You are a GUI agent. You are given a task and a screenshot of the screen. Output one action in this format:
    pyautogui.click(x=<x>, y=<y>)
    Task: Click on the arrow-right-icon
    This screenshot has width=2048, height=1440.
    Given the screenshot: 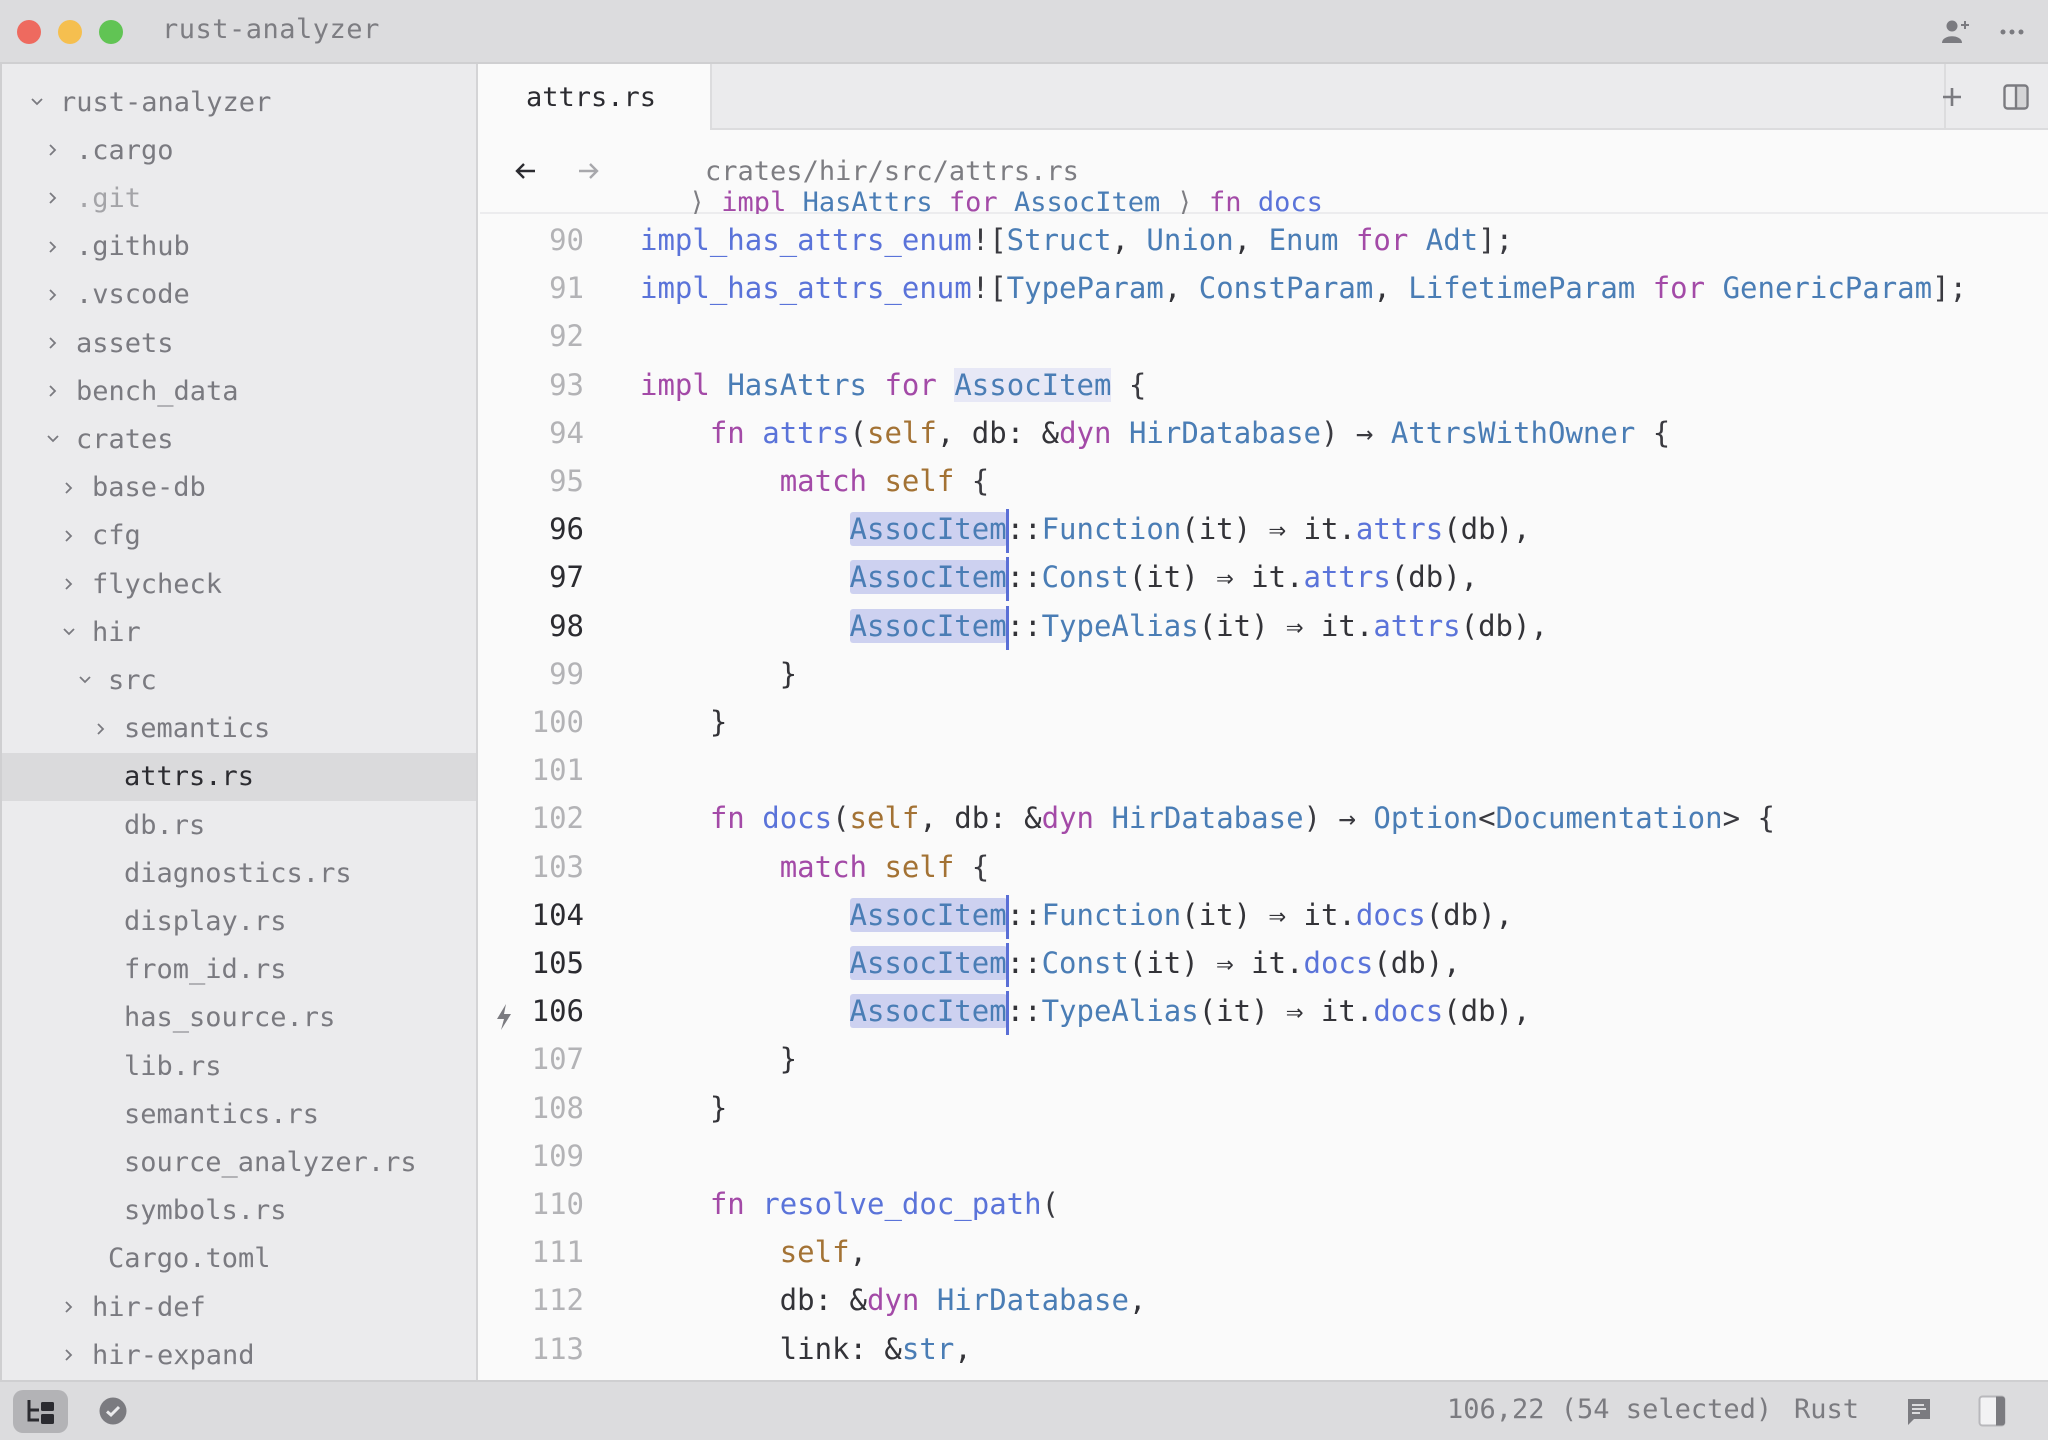 What is the action you would take?
    pyautogui.click(x=589, y=171)
    